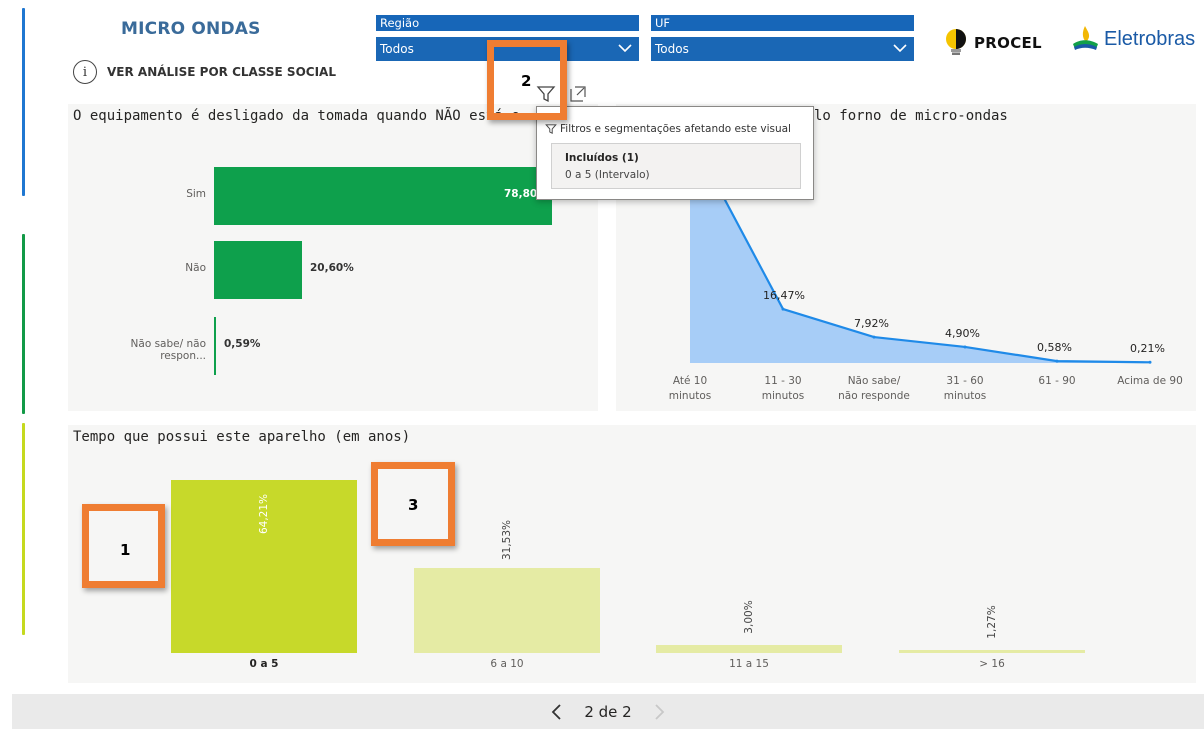 The height and width of the screenshot is (729, 1204). What do you see at coordinates (85, 72) in the screenshot?
I see `info-icon: i` at bounding box center [85, 72].